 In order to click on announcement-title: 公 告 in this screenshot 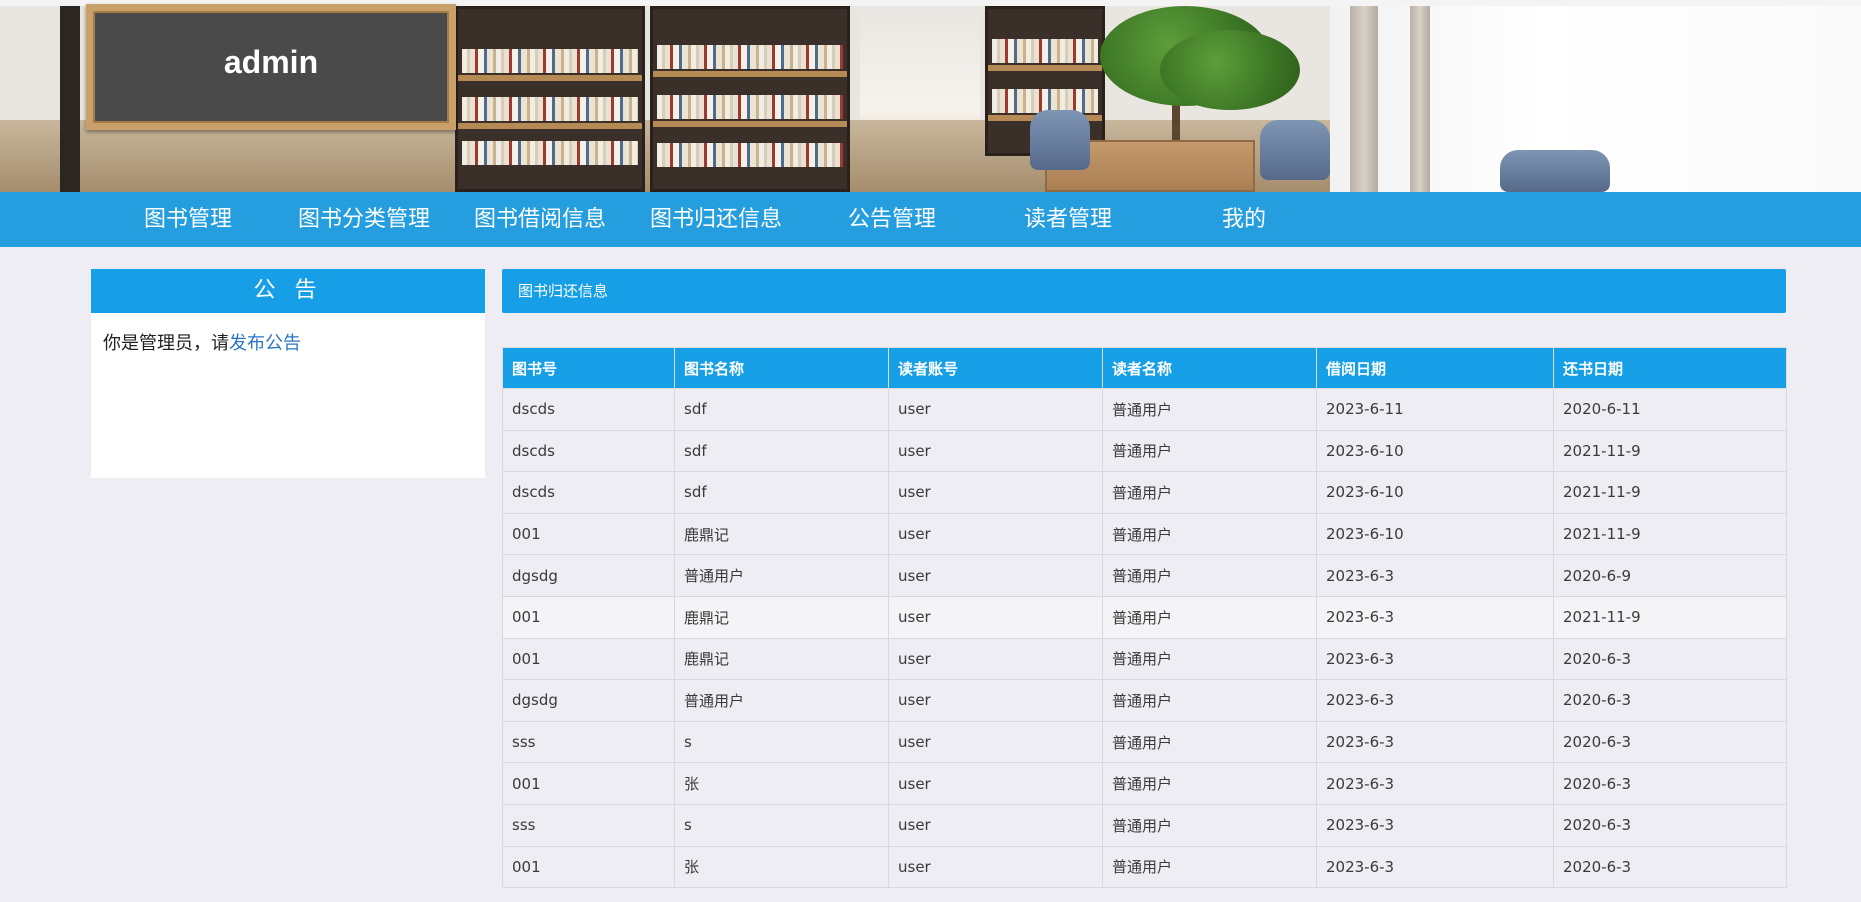, I will do `click(288, 291)`.